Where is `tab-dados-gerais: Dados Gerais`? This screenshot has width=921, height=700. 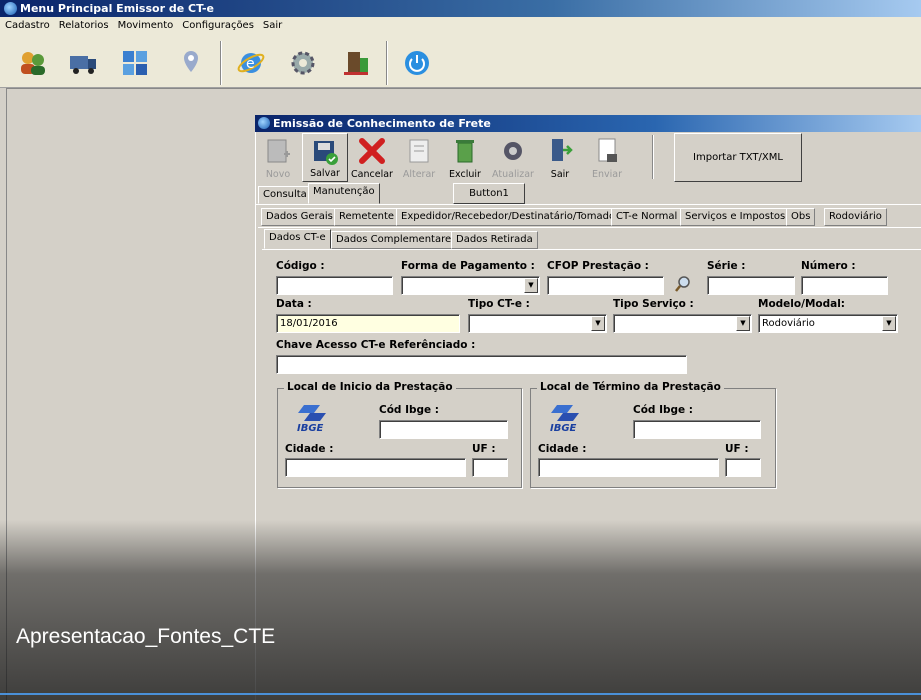 tab-dados-gerais: Dados Gerais is located at coordinates (299, 217).